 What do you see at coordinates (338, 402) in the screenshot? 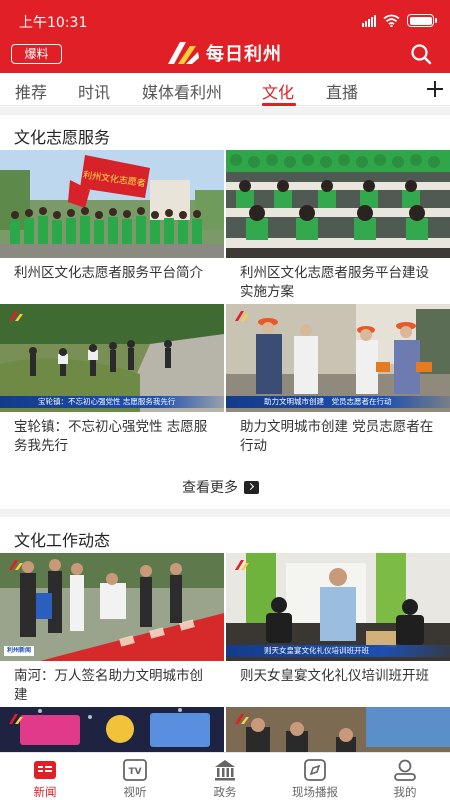
I see `video-caption: 助力文明城市创建 党员志愿者在行动` at bounding box center [338, 402].